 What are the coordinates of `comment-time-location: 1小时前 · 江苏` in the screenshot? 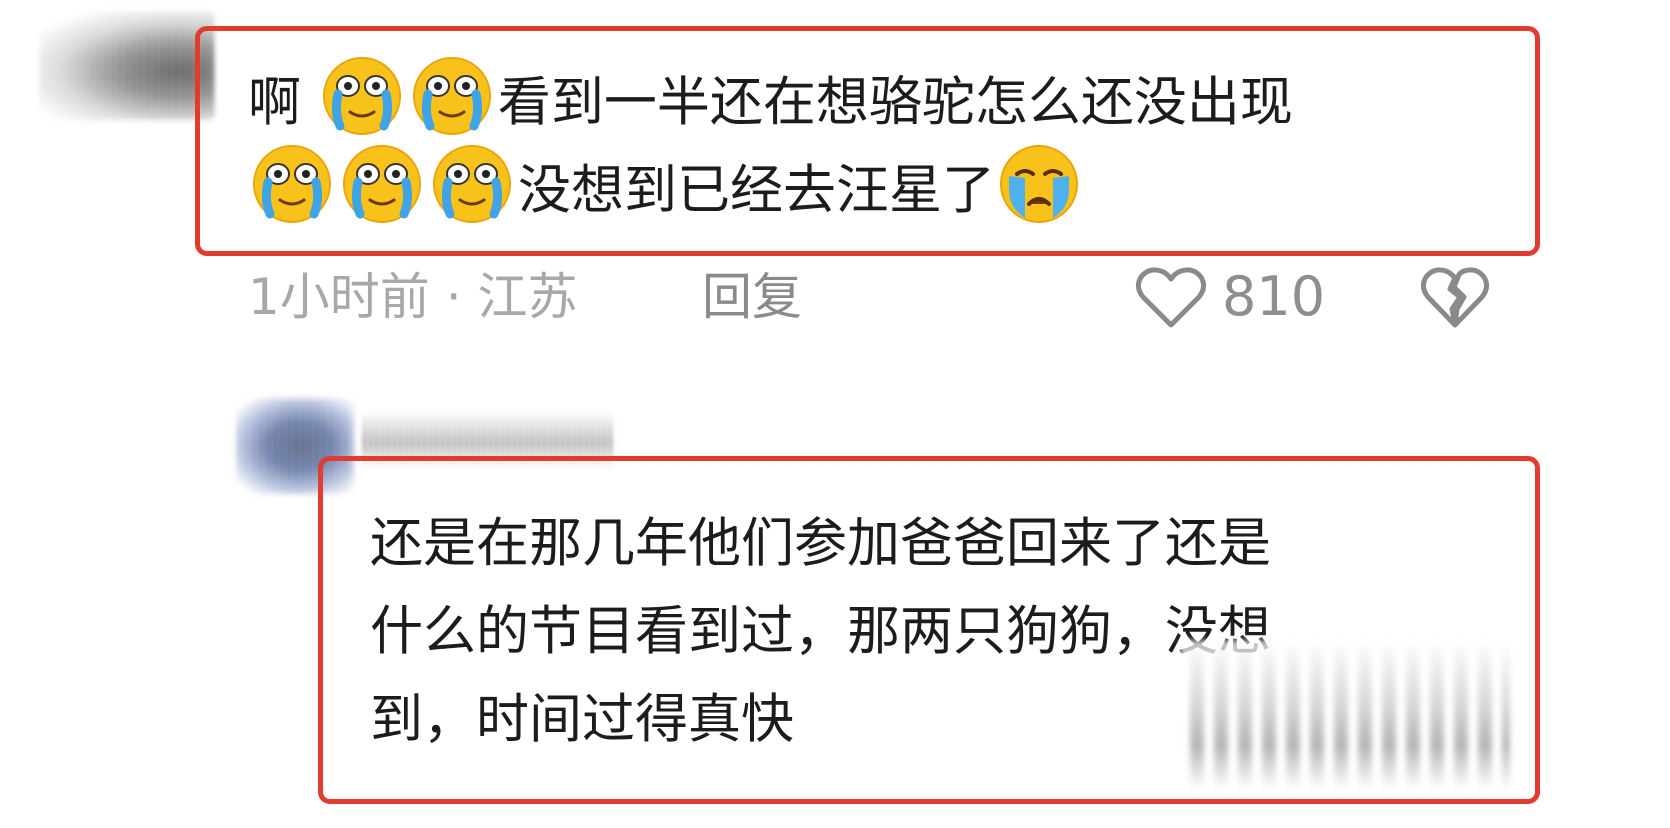 It's located at (413, 297).